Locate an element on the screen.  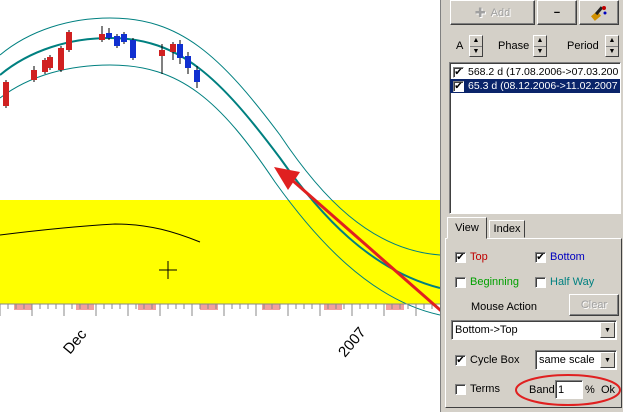
cycle-box-check: ✔ is located at coordinates (460, 360).